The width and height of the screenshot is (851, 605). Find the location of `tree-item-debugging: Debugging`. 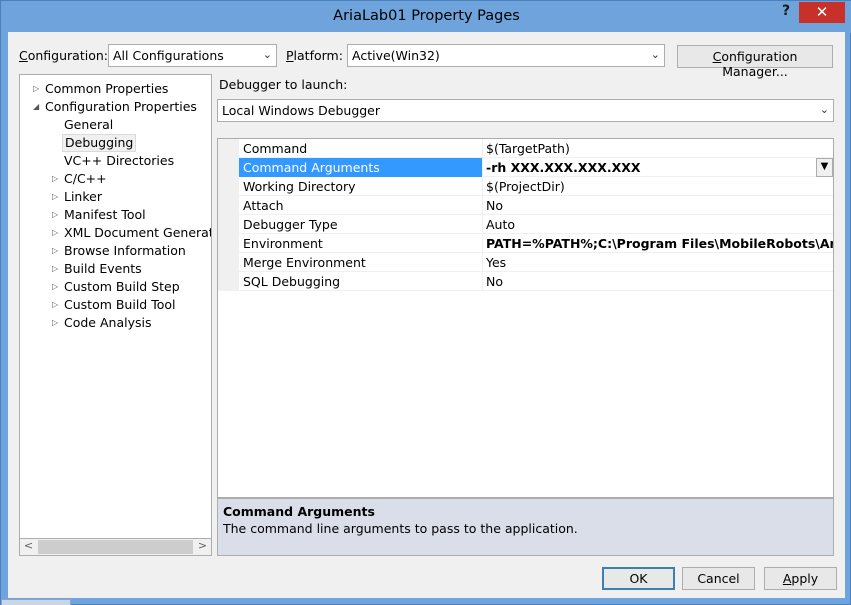

tree-item-debugging: Debugging is located at coordinates (99, 143).